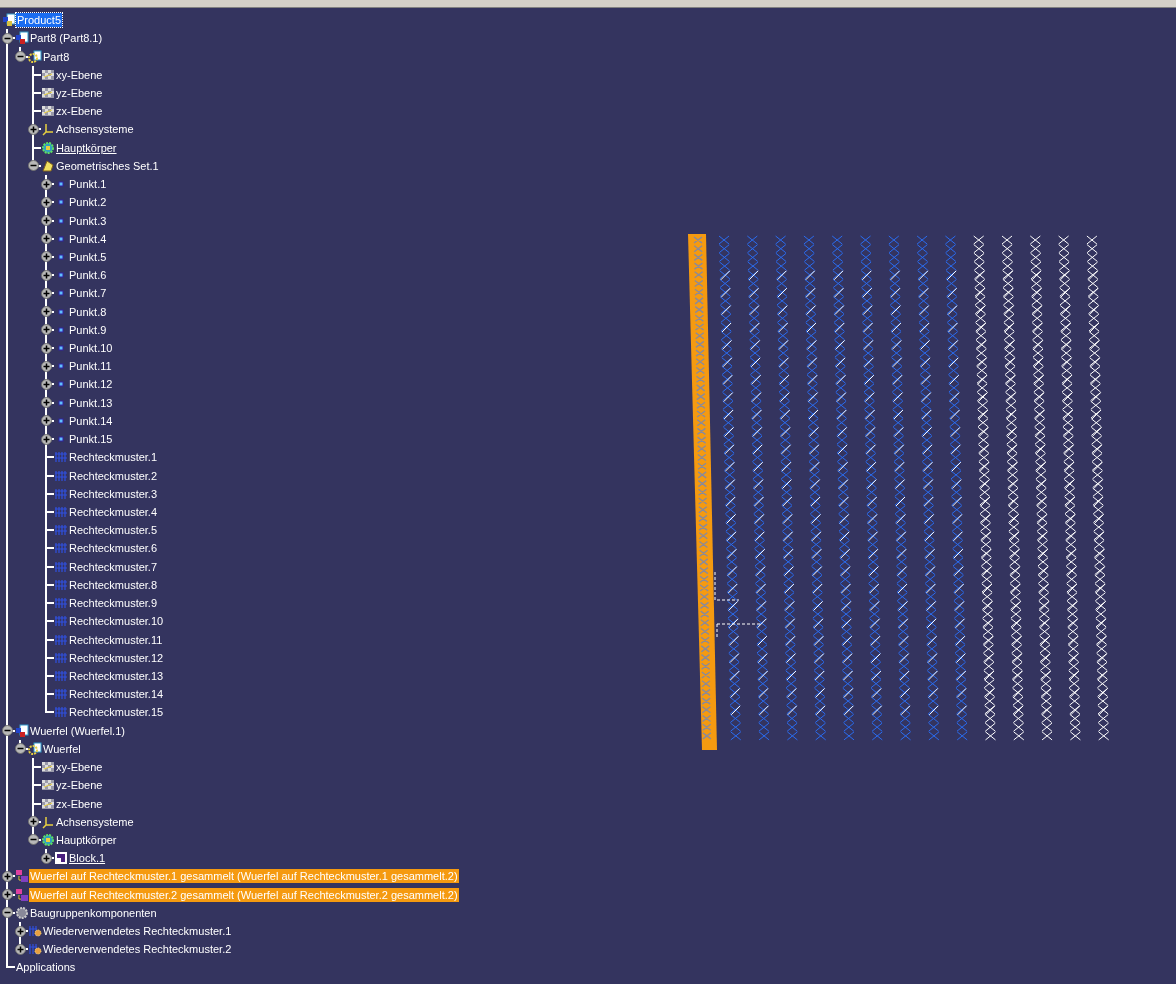  I want to click on tree-item-label: Rechteckmuster.3, so click(113, 493).